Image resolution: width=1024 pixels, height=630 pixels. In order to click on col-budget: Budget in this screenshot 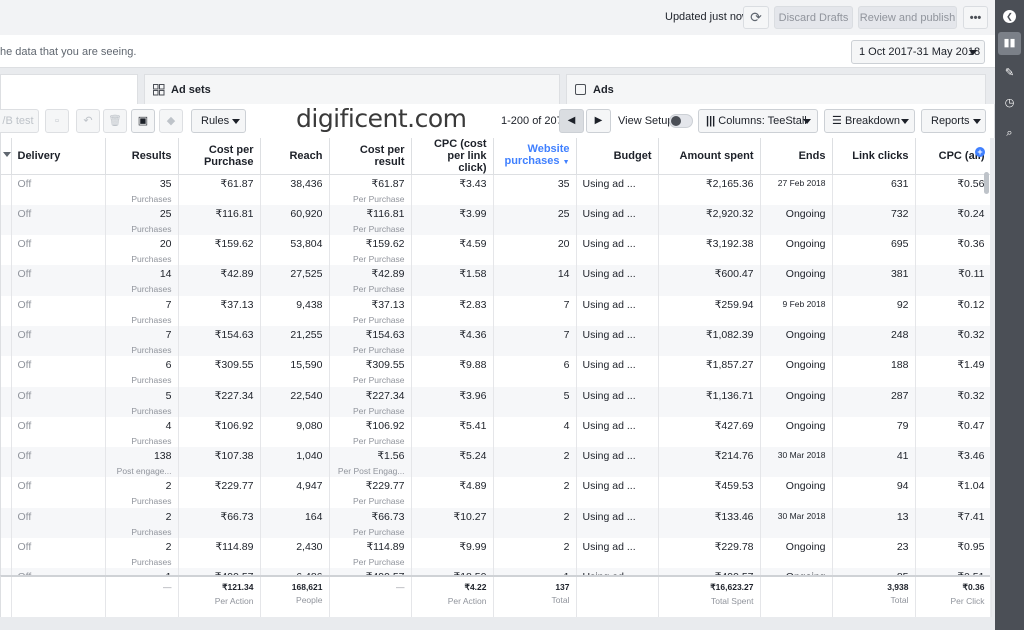, I will do `click(617, 156)`.